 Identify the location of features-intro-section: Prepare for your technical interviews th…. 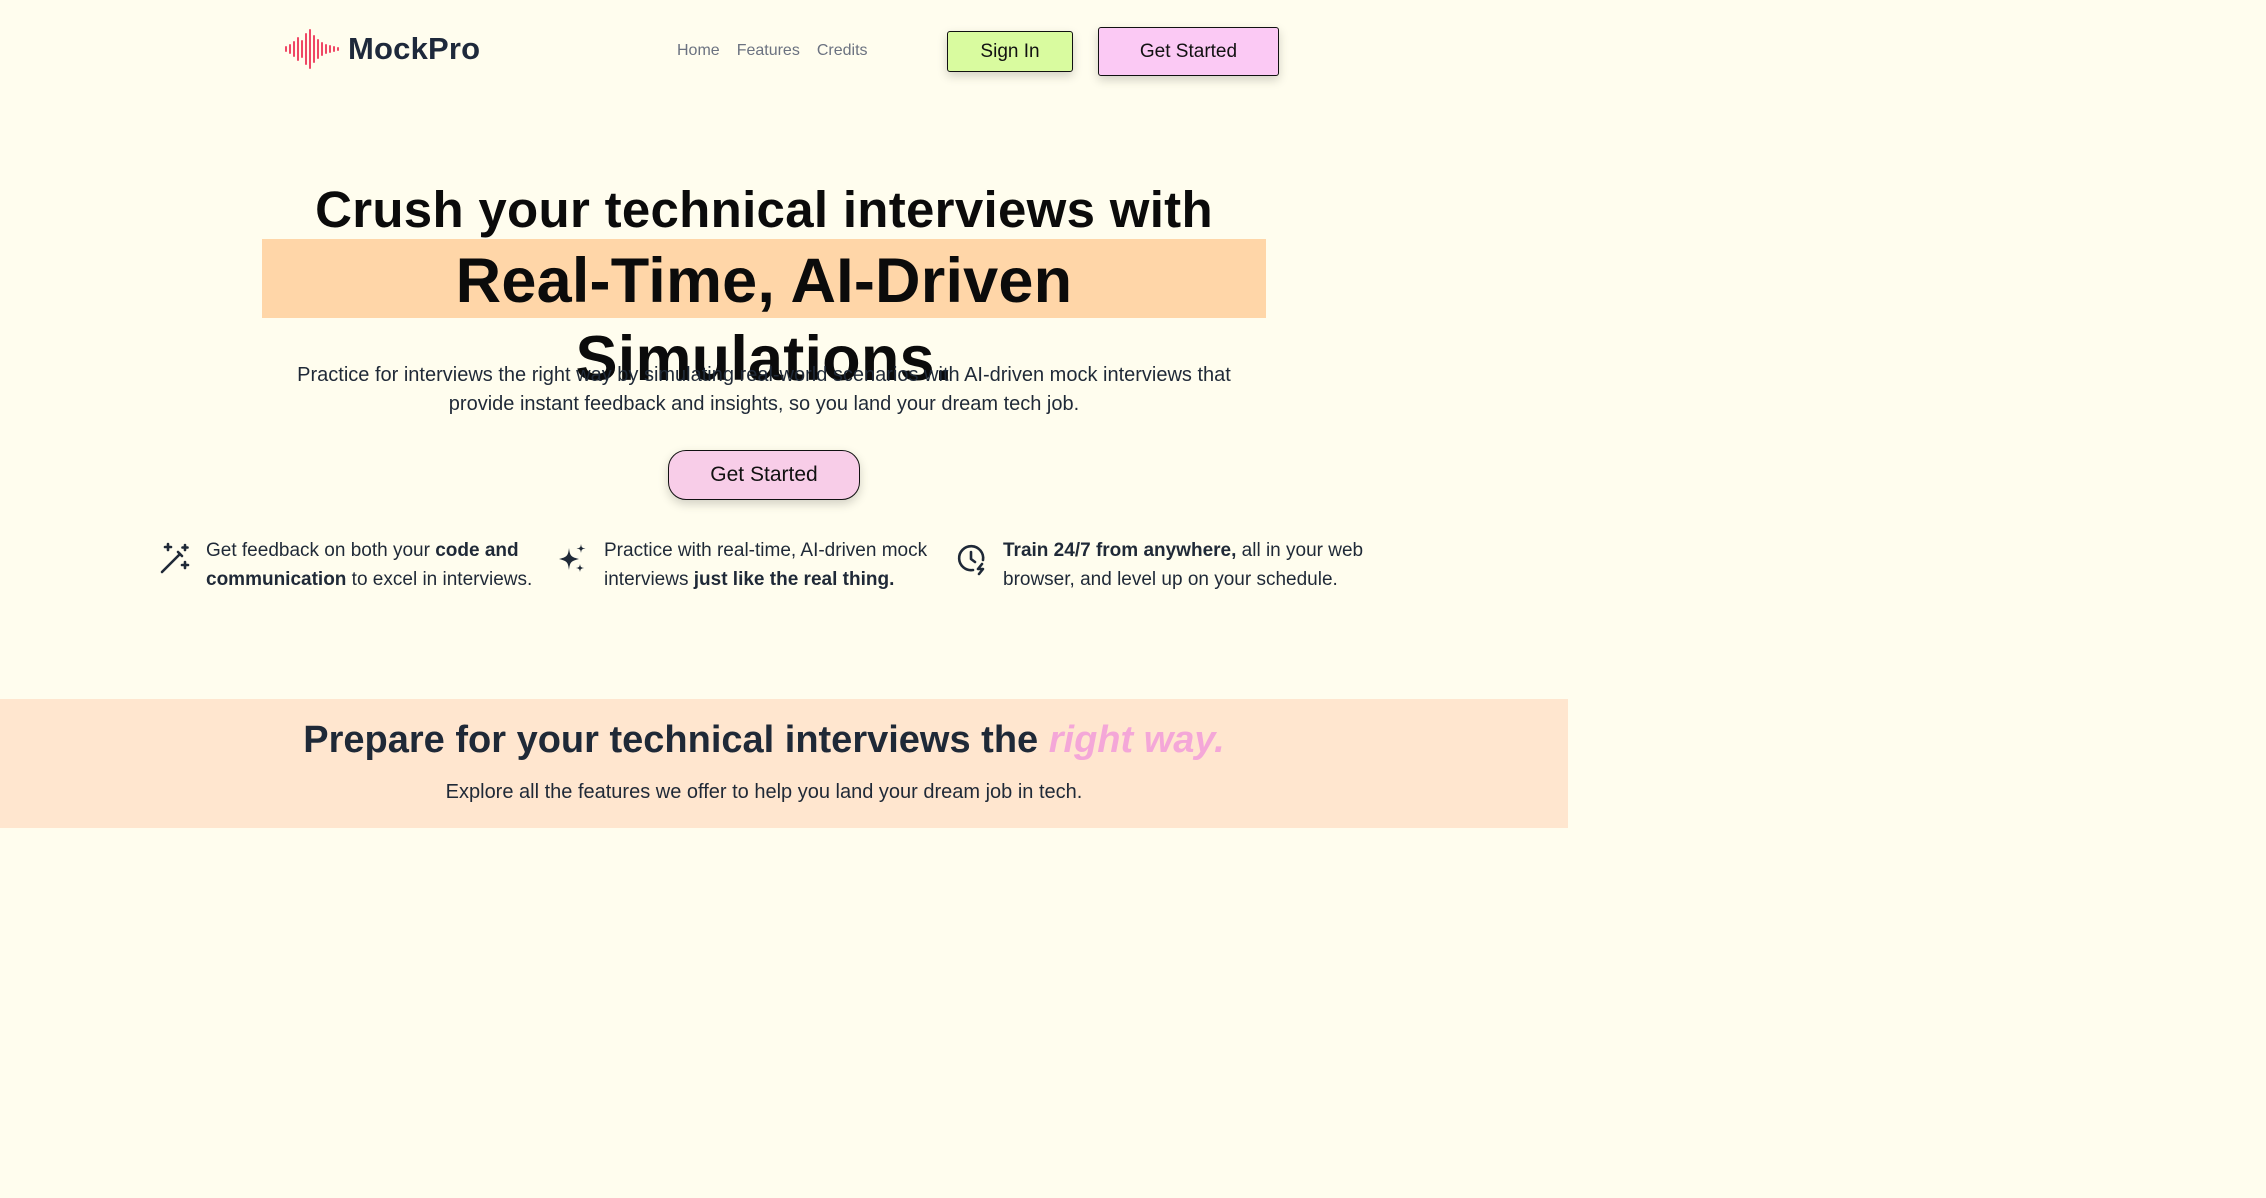
(784, 763).